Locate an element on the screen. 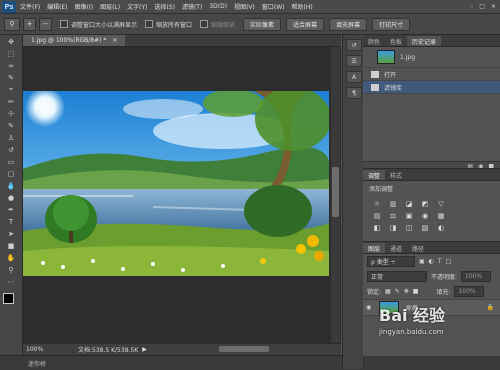 Image resolution: width=500 pixels, height=370 pixels. blur-tool-icon: 💧 is located at coordinates (11, 185).